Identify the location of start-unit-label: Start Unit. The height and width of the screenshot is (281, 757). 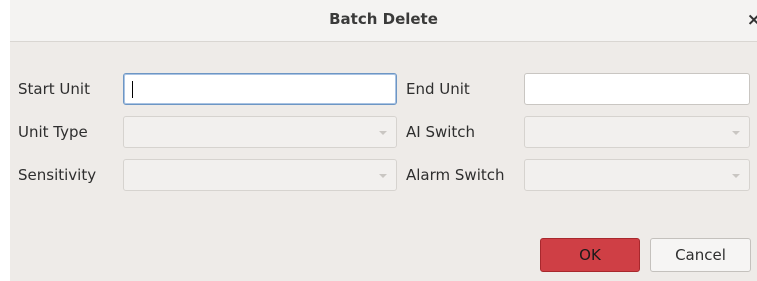
(54, 89).